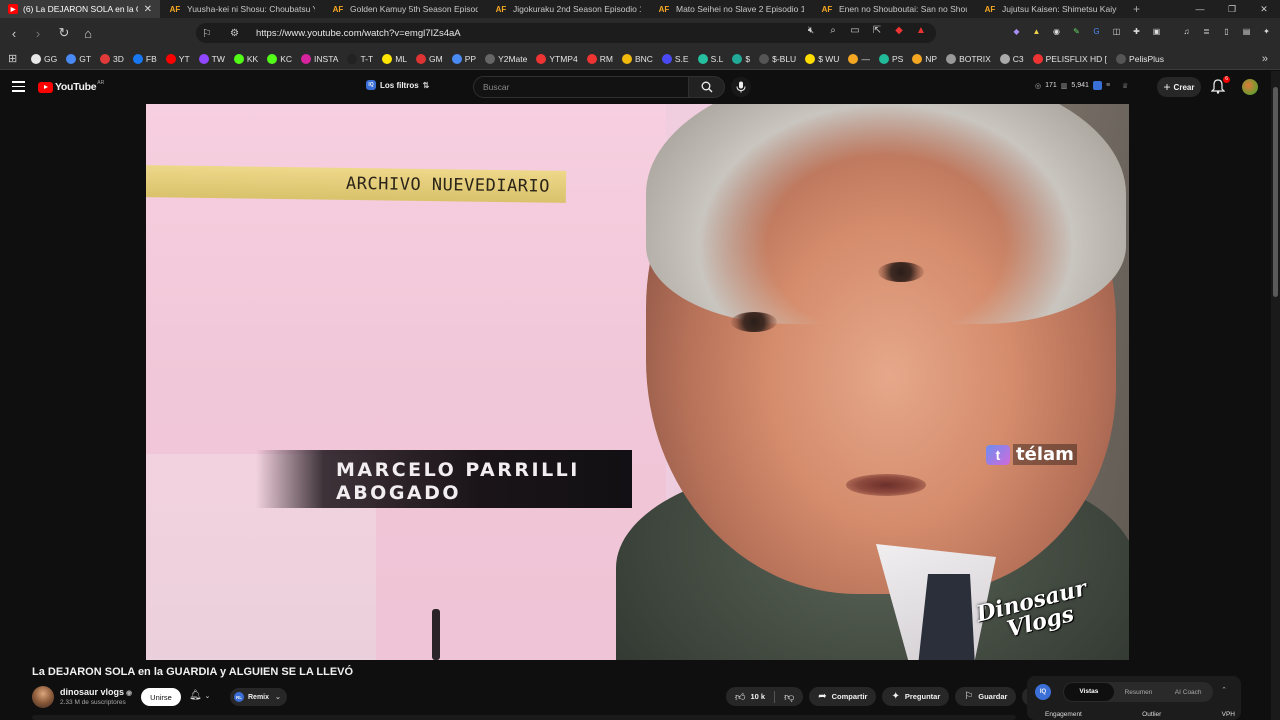 This screenshot has height=720, width=1280. What do you see at coordinates (968, 58) in the screenshot?
I see `bookmark-item: BOTRIX` at bounding box center [968, 58].